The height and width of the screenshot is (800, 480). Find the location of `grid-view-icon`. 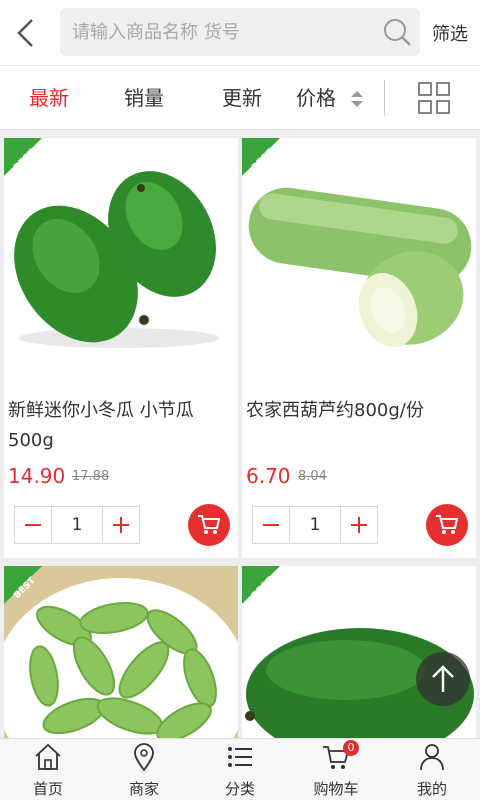

grid-view-icon is located at coordinates (434, 98).